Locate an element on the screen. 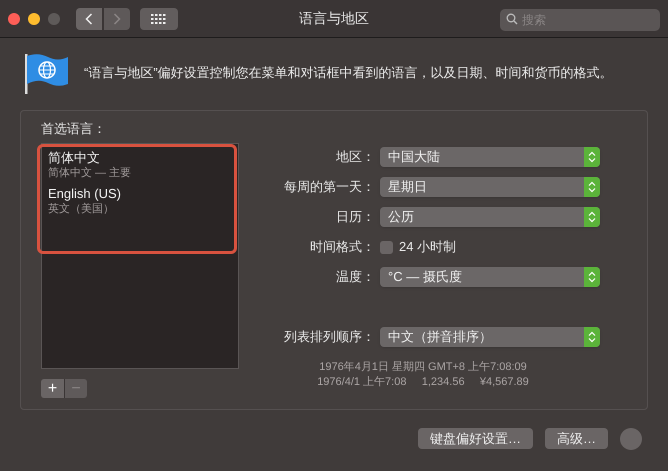  setting-label: 时间格式： is located at coordinates (342, 247).